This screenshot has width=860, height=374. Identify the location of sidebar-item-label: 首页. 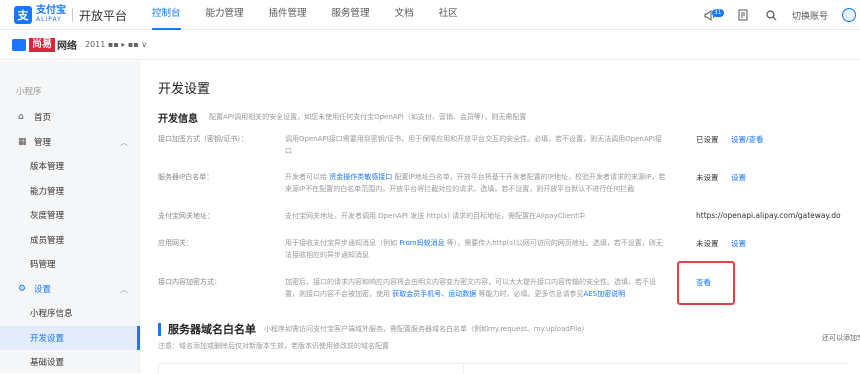
(43, 118).